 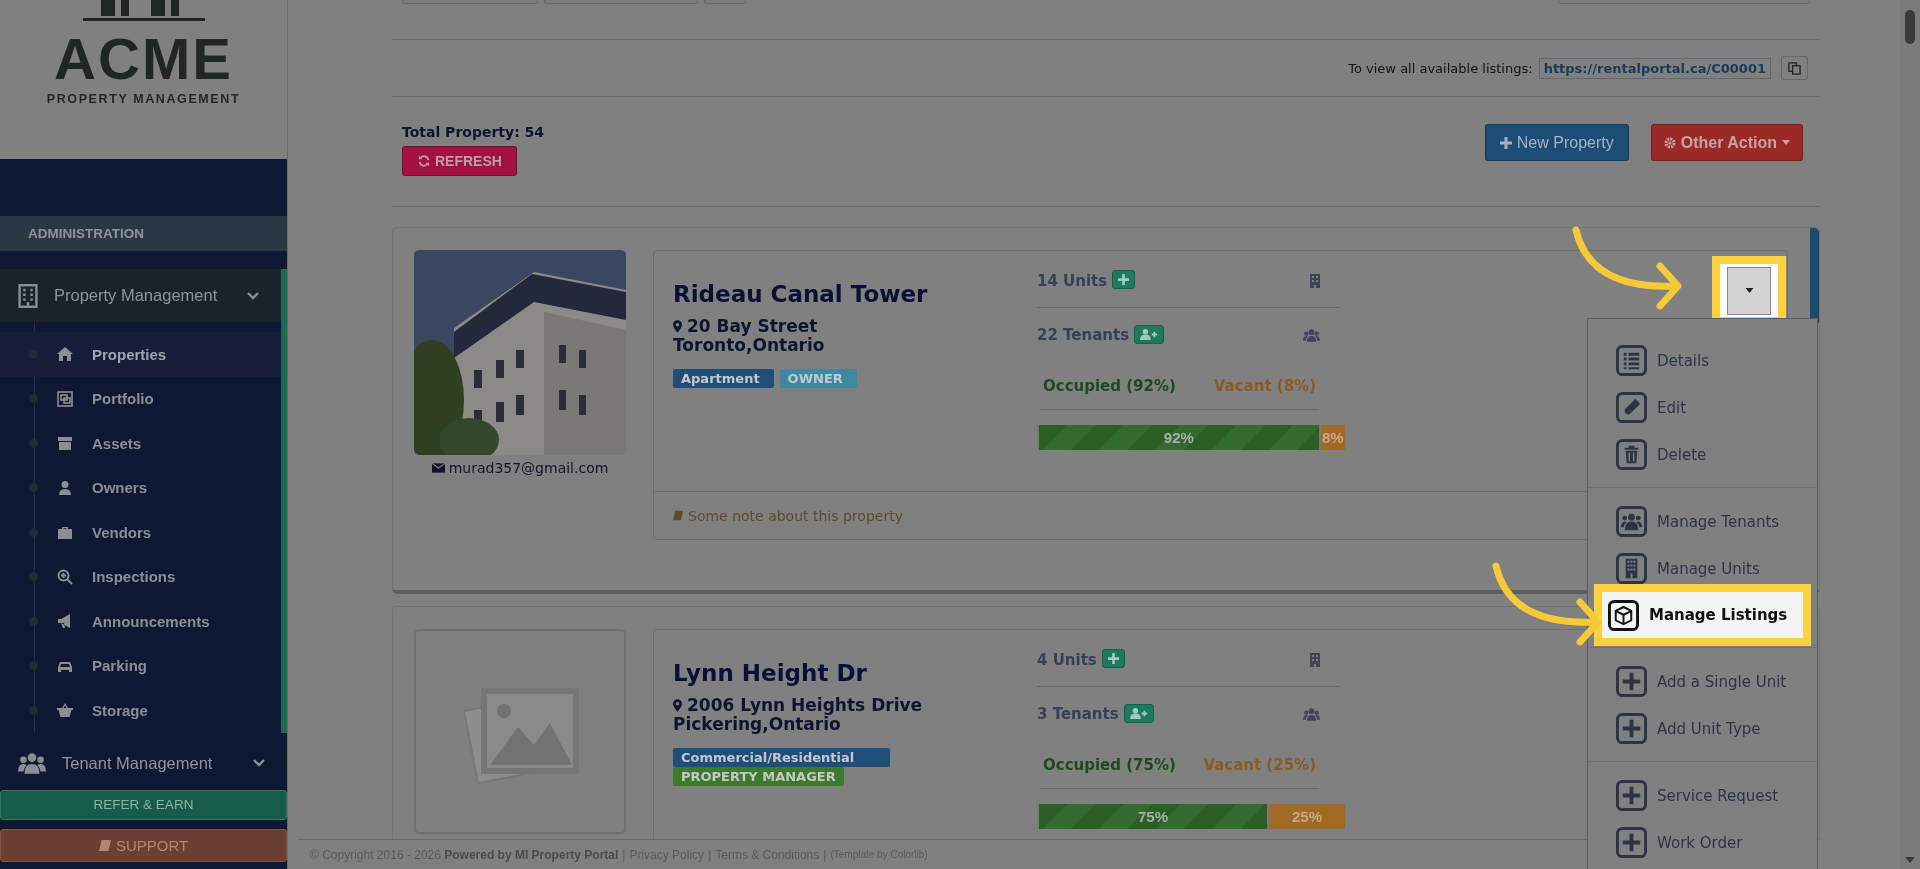 I want to click on occupied-bar: 92%, so click(x=1179, y=437).